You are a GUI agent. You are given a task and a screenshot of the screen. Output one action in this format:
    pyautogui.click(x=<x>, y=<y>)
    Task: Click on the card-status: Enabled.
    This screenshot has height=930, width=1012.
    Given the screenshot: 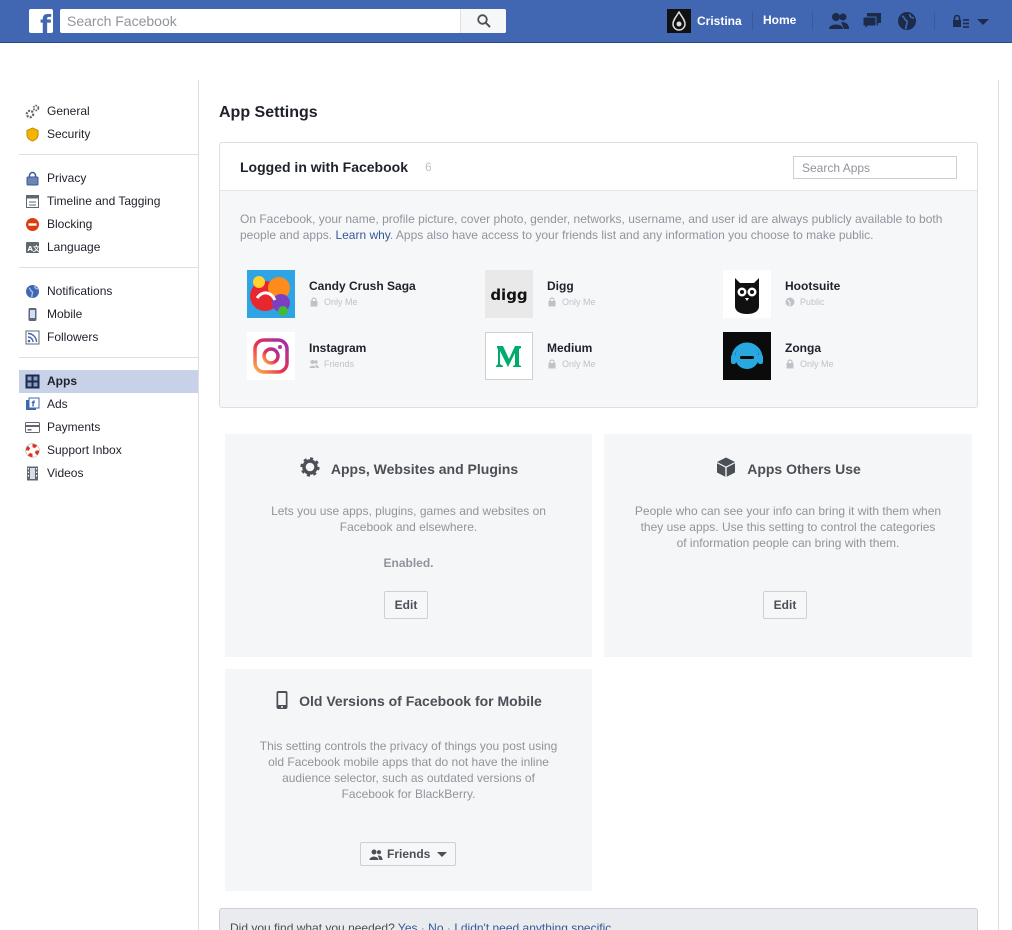 What is the action you would take?
    pyautogui.click(x=408, y=563)
    